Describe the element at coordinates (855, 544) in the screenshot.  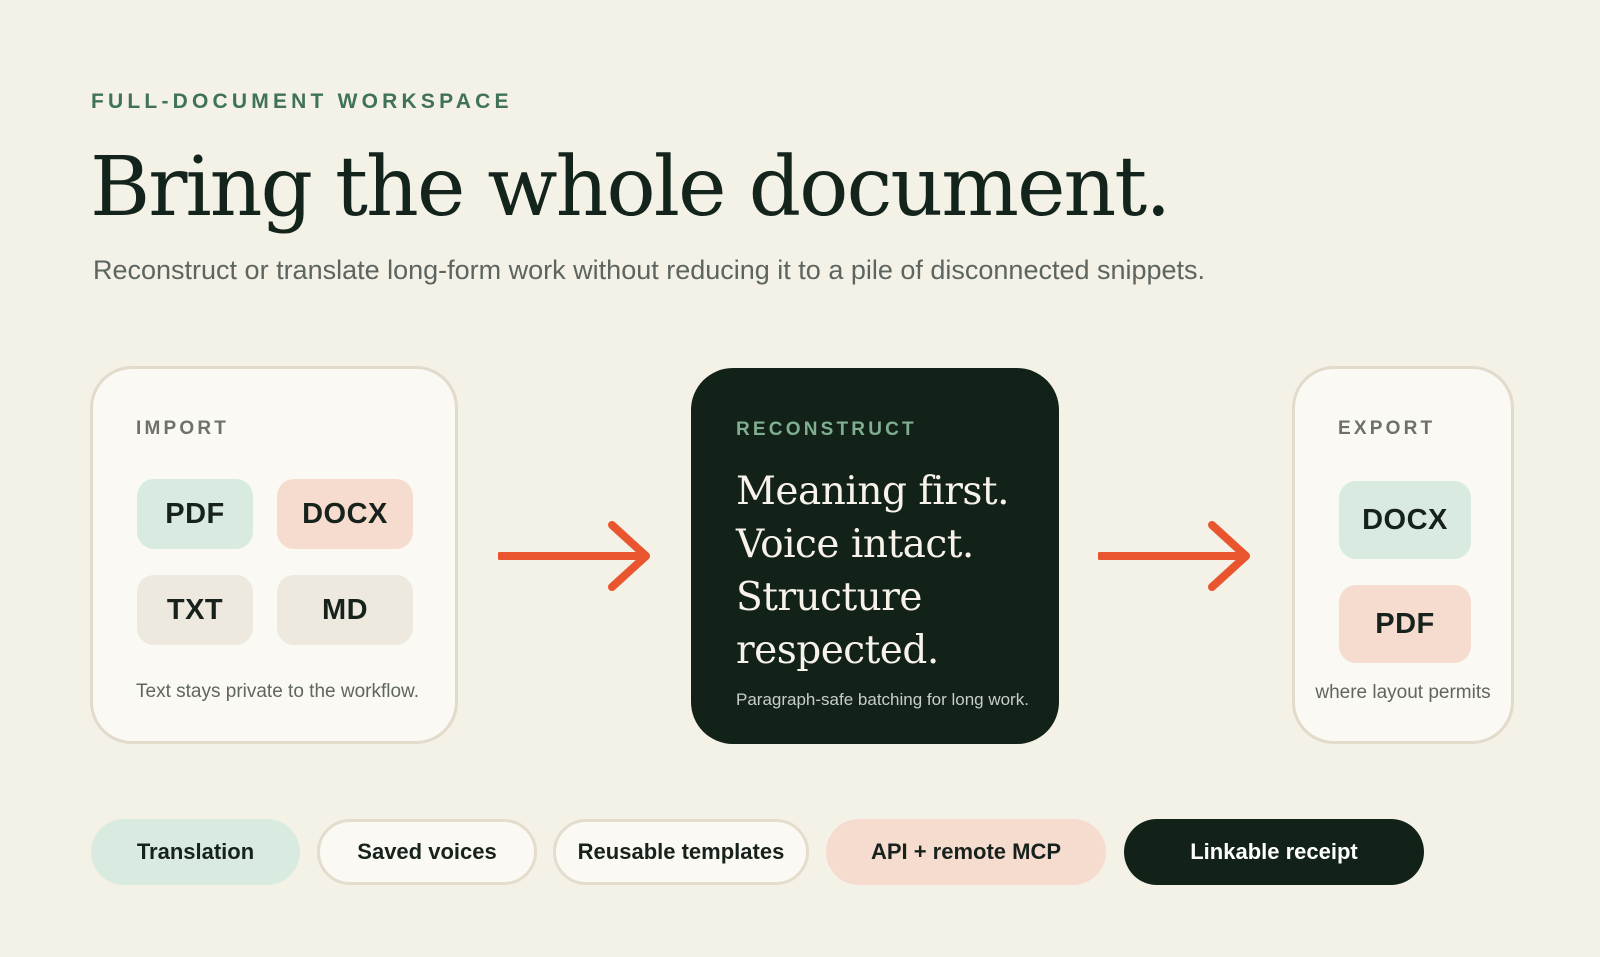
I see `reconstruct-line: Voice intact.` at that location.